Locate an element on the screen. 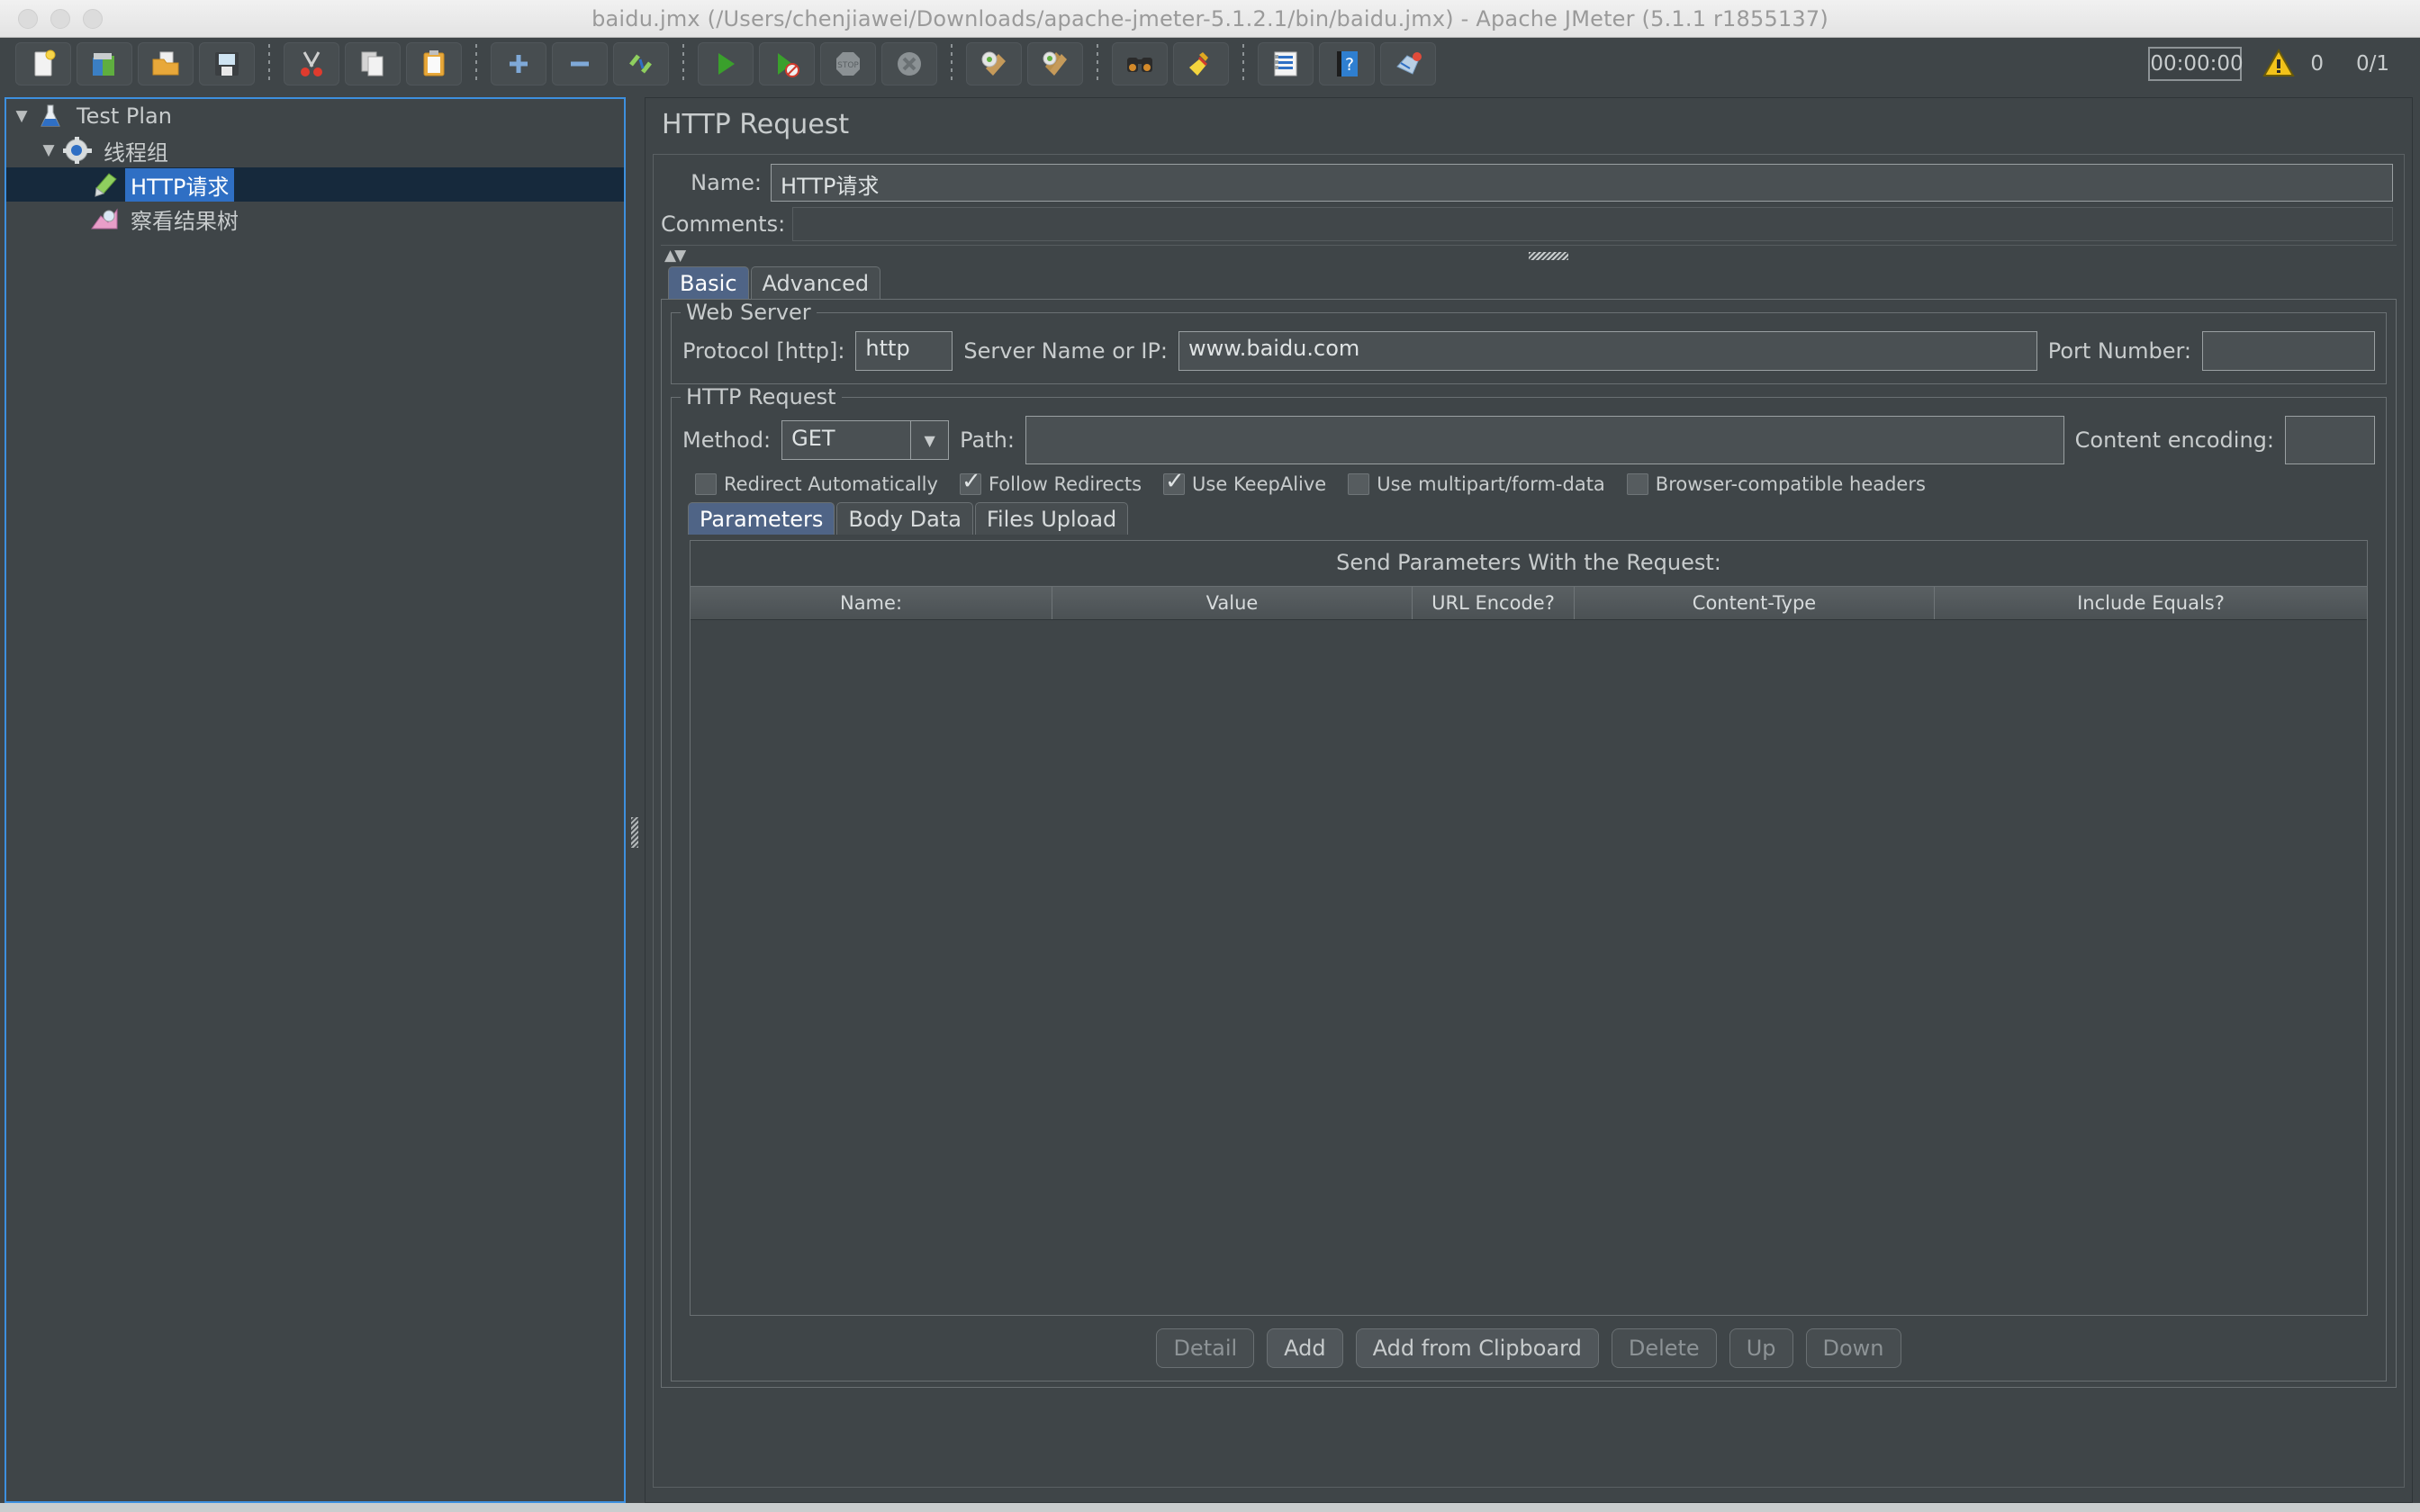  open-icon is located at coordinates (165, 64).